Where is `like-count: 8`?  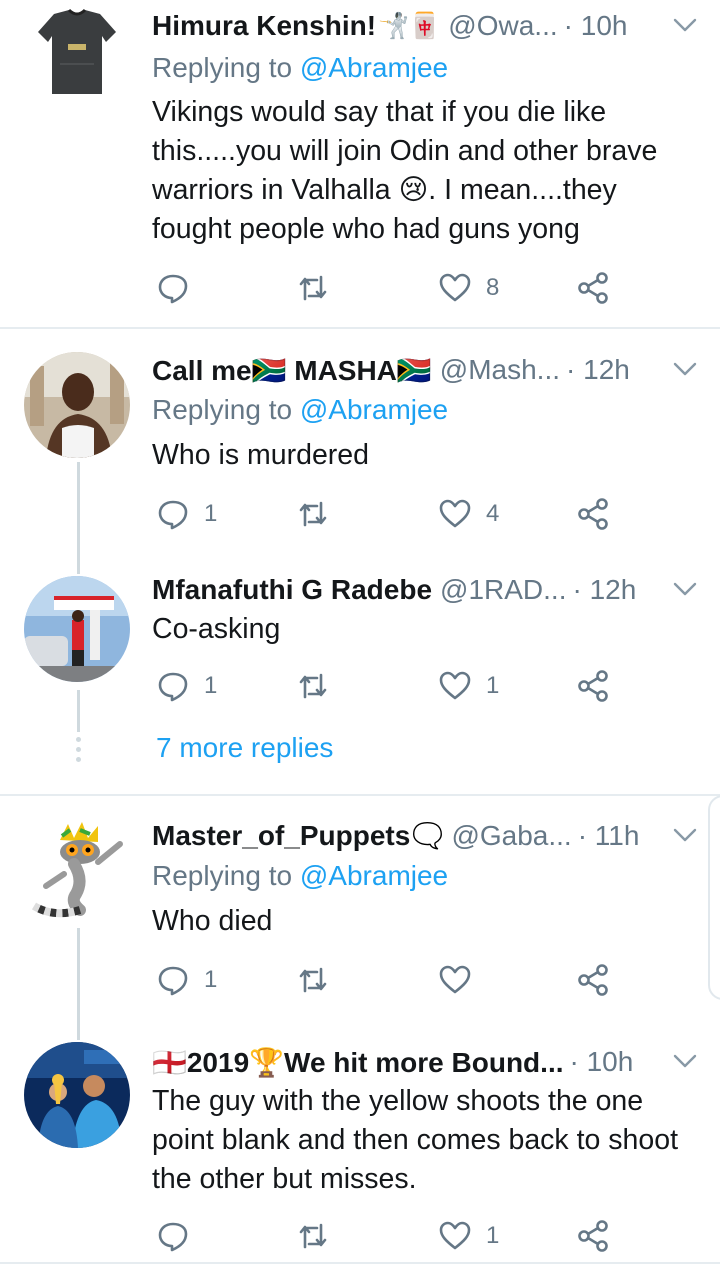
like-count: 8 is located at coordinates (493, 287).